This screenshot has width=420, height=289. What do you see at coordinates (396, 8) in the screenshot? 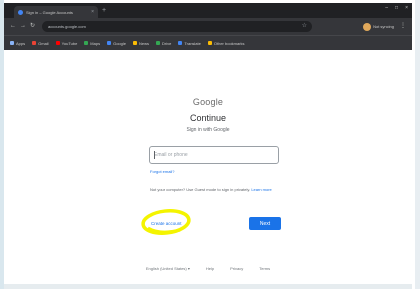
I see `maximize-icon: □` at bounding box center [396, 8].